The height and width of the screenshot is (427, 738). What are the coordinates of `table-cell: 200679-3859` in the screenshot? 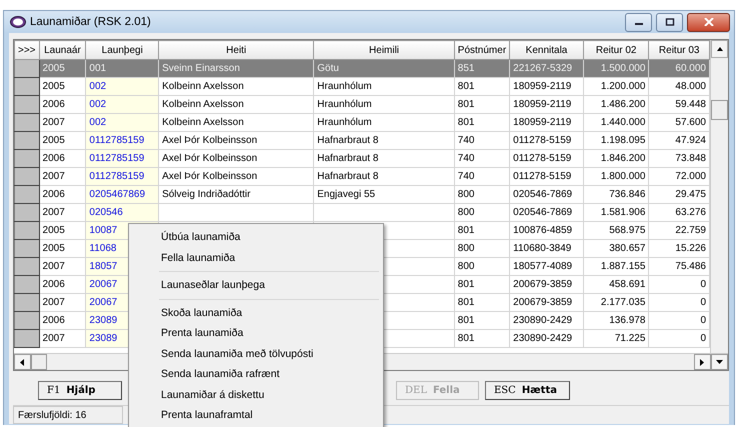 It's located at (542, 284).